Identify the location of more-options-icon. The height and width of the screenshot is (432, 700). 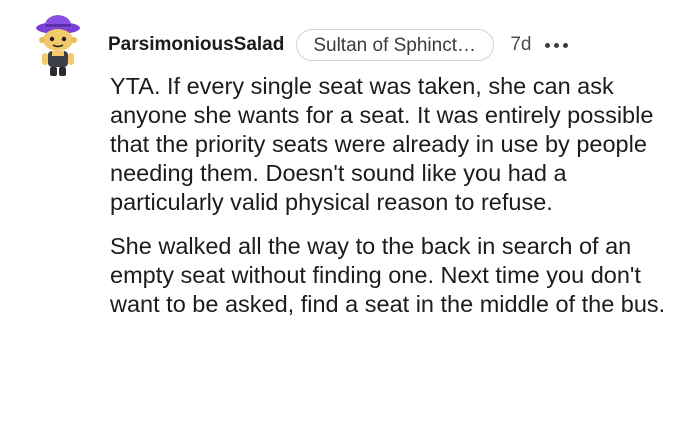
(557, 45).